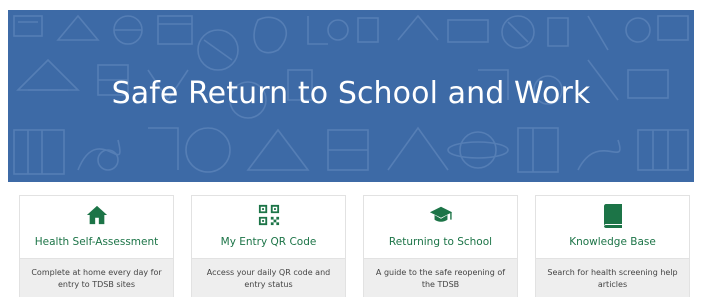 This screenshot has height=297, width=701. I want to click on card-header: My Entry QR Code, so click(268, 227).